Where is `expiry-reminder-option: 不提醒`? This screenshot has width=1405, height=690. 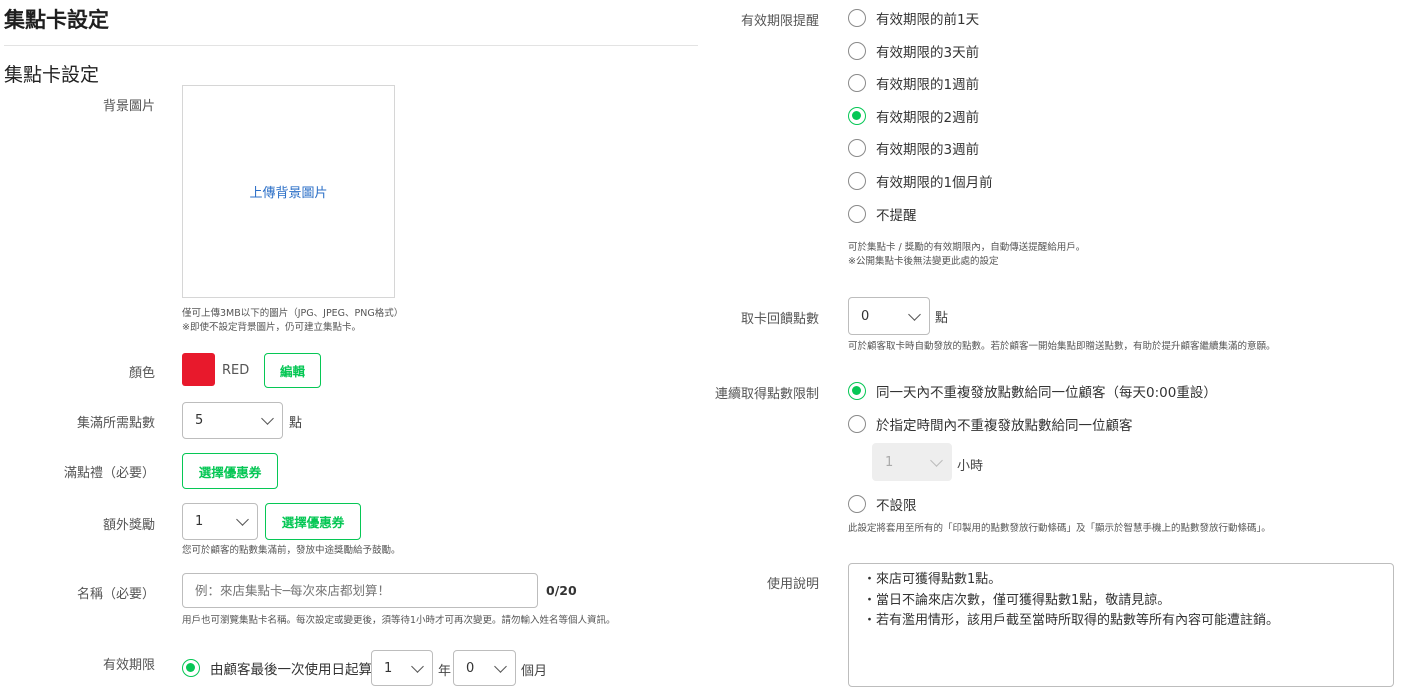 expiry-reminder-option: 不提醒 is located at coordinates (882, 214).